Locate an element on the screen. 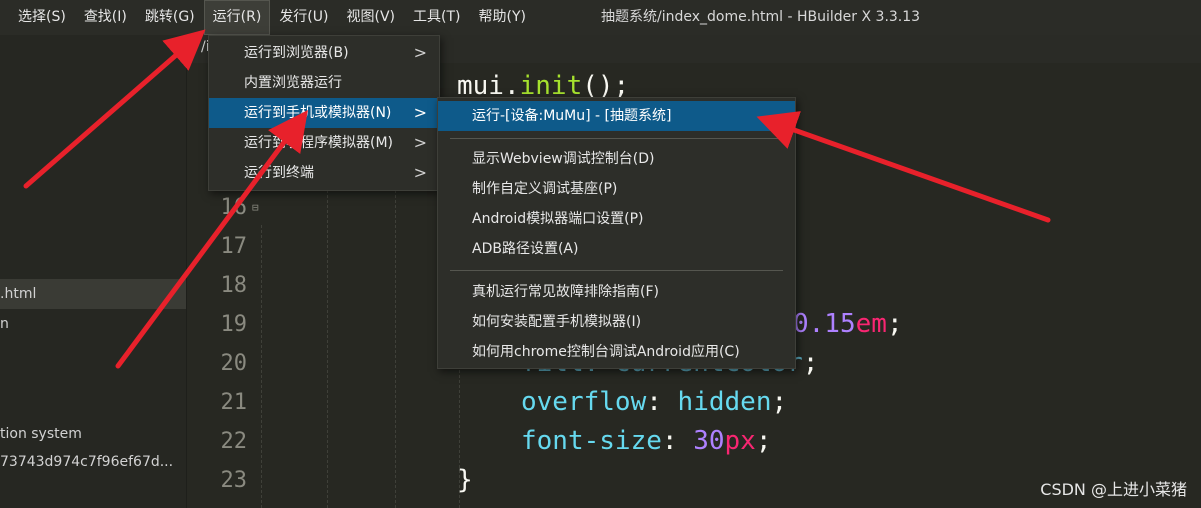  line-number: 17 is located at coordinates (234, 246).